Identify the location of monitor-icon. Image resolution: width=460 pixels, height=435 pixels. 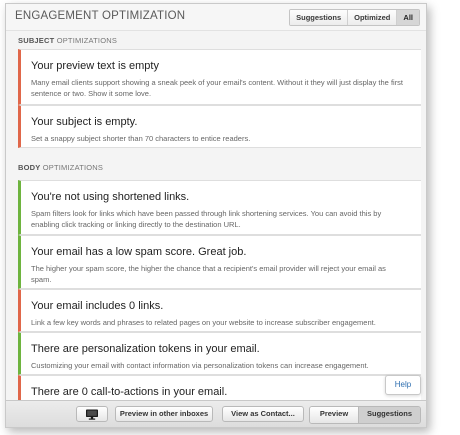
(92, 414).